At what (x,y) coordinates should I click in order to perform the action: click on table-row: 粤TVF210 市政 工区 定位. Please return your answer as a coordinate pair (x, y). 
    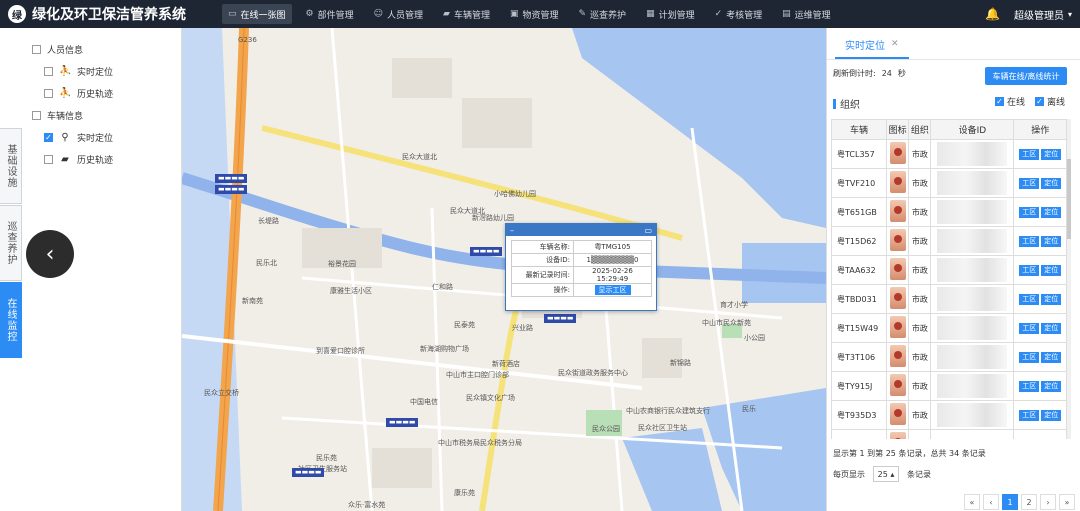
    Looking at the image, I should click on (949, 183).